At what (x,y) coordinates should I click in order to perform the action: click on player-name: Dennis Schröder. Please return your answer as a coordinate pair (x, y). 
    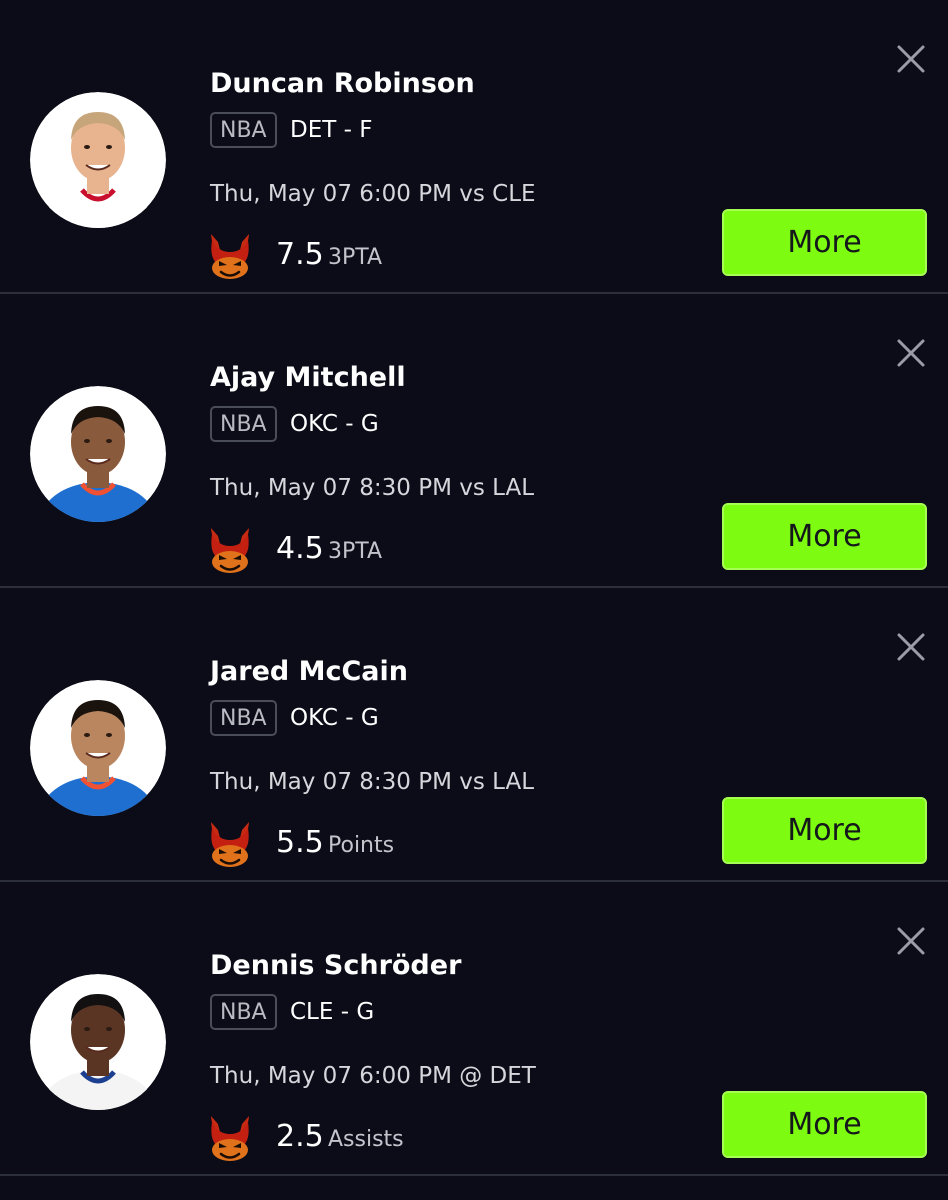
    Looking at the image, I should click on (336, 965).